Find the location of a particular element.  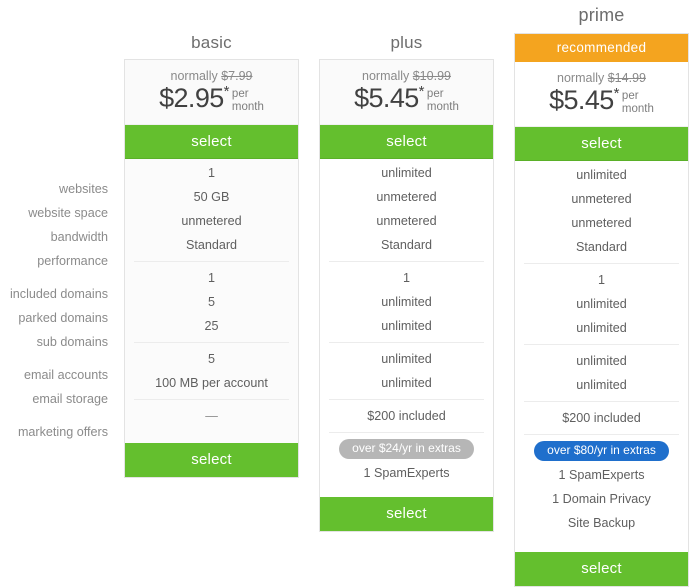

extras-pill-prime: over $80/yr in extras is located at coordinates (601, 450).